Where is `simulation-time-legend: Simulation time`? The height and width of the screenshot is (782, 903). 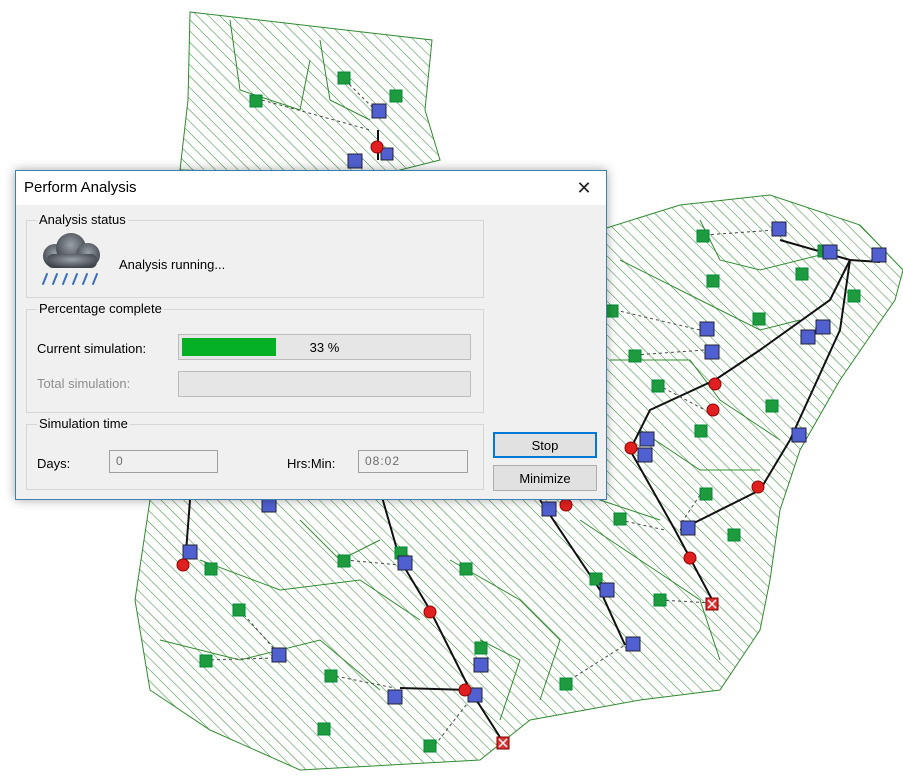 simulation-time-legend: Simulation time is located at coordinates (83, 423).